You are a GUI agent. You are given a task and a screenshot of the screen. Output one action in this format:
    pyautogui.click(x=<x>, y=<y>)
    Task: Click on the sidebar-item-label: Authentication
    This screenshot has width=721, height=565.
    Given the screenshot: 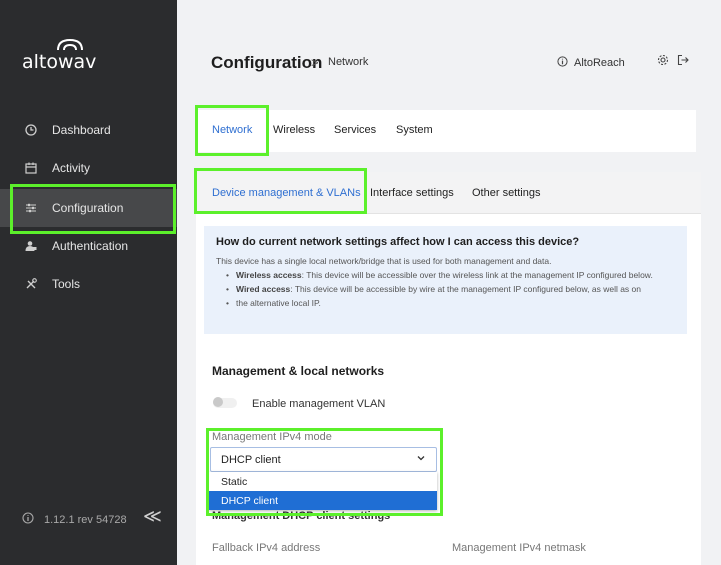 What is the action you would take?
    pyautogui.click(x=90, y=246)
    